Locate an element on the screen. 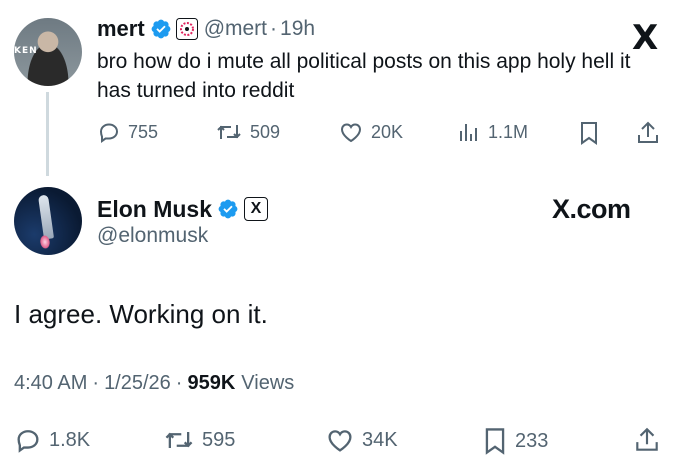 The height and width of the screenshot is (471, 680). main-like-count: 34K is located at coordinates (380, 439).